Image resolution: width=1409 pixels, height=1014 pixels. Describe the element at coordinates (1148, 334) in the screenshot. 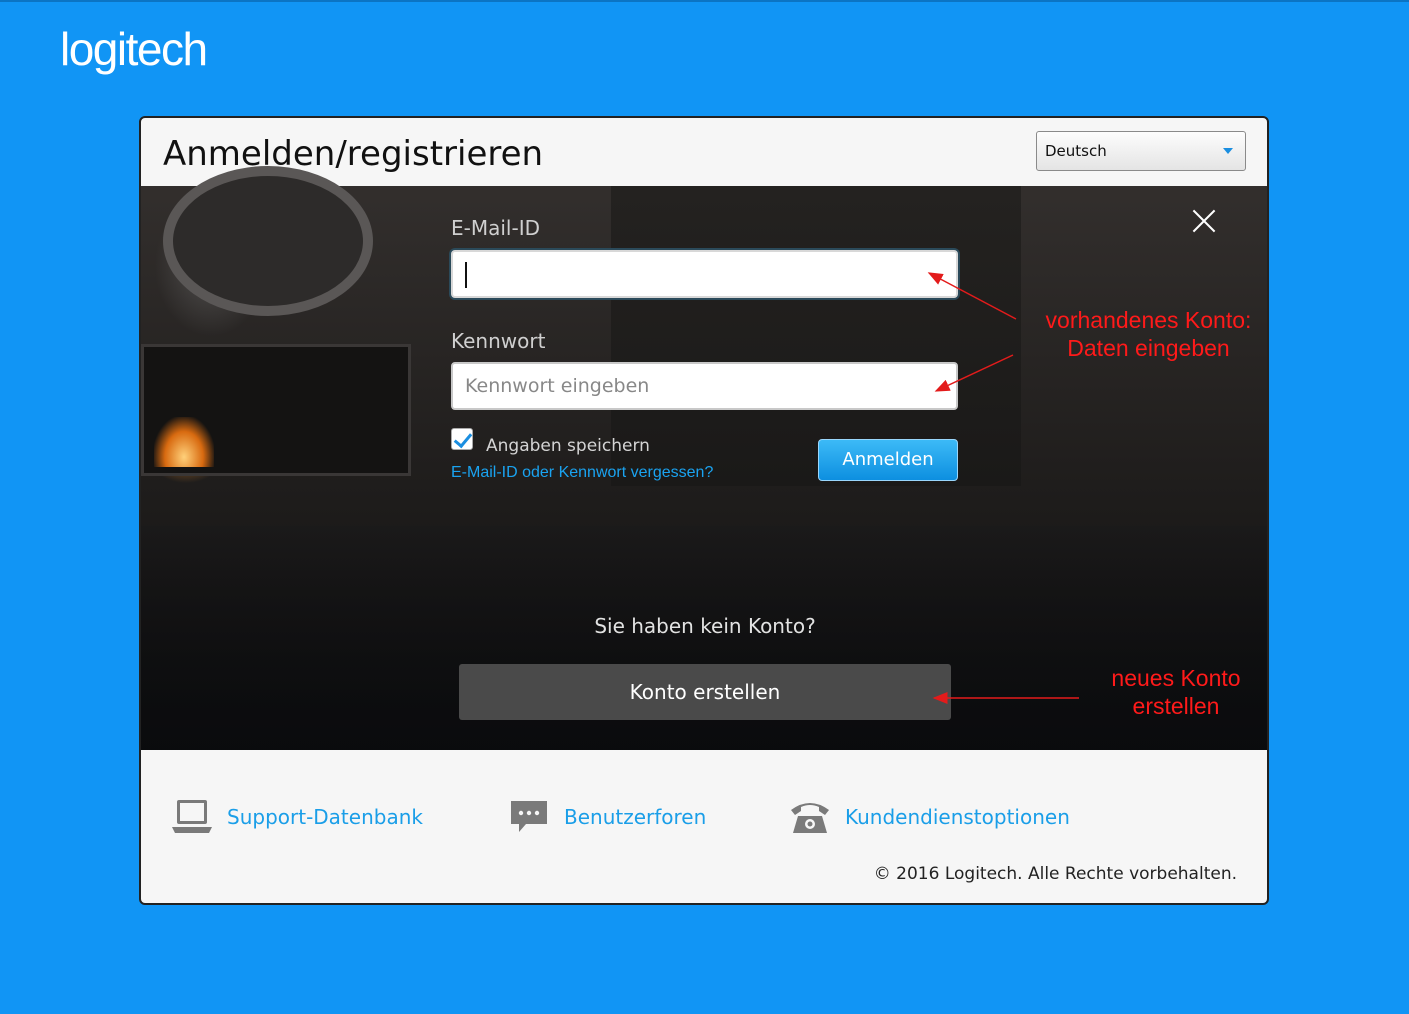

I see `annotation-existing-account: vorhandenes Konto: Daten eingeben` at that location.